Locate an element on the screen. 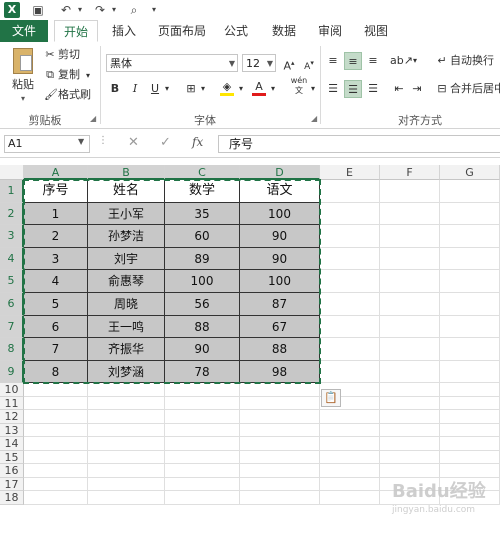 The image size is (500, 533). table-cell: 5 is located at coordinates (56, 304).